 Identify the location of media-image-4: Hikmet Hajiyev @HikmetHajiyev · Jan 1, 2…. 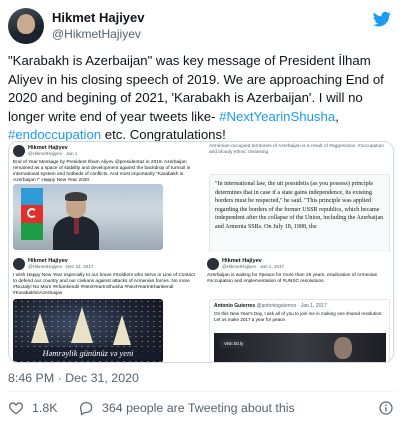
(298, 308).